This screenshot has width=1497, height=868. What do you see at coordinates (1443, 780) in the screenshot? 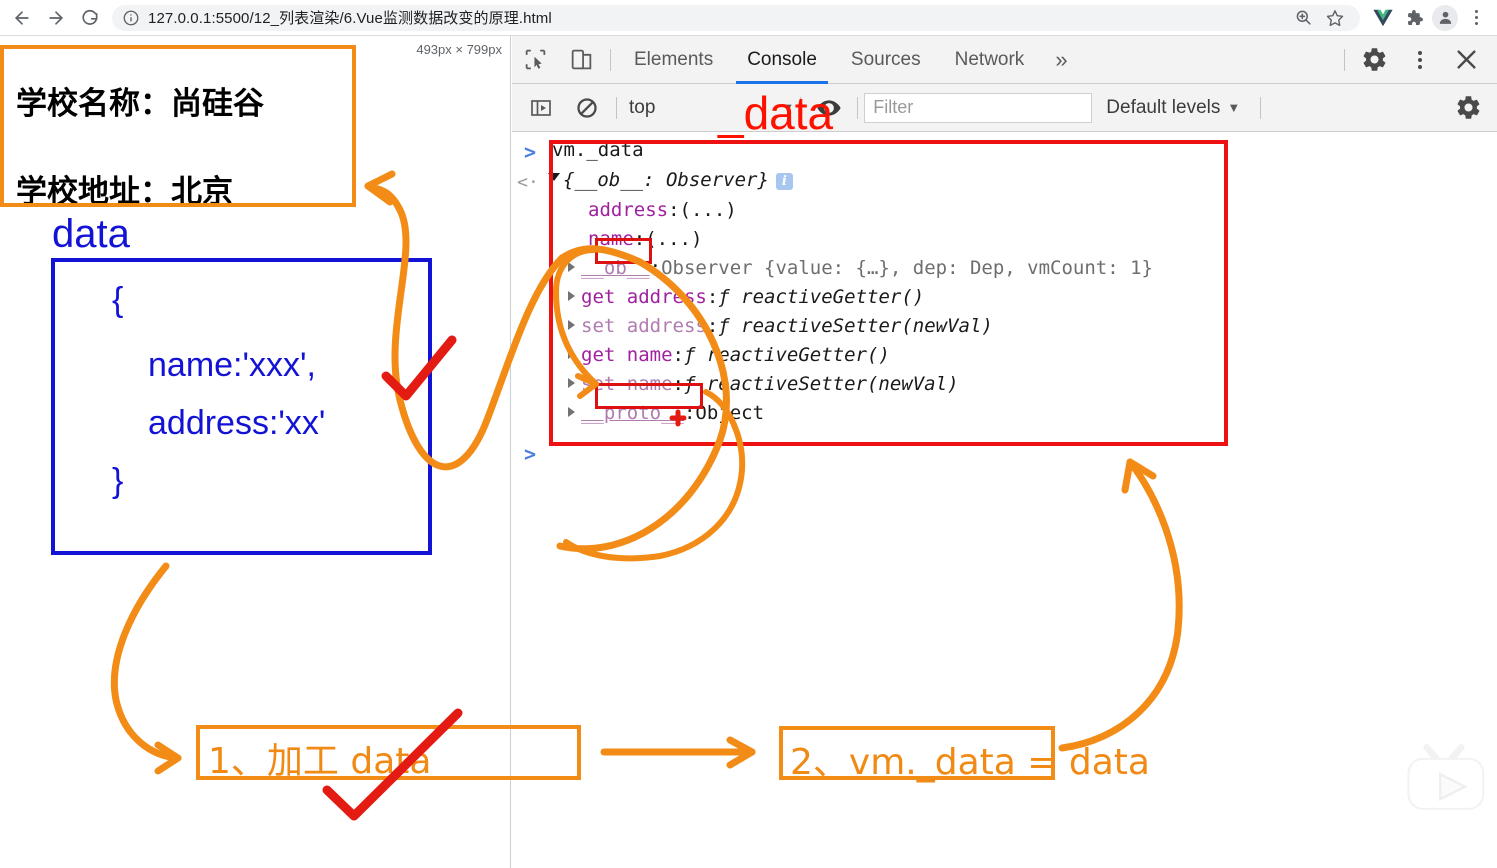
I see `bilibili-tv-logo-icon` at bounding box center [1443, 780].